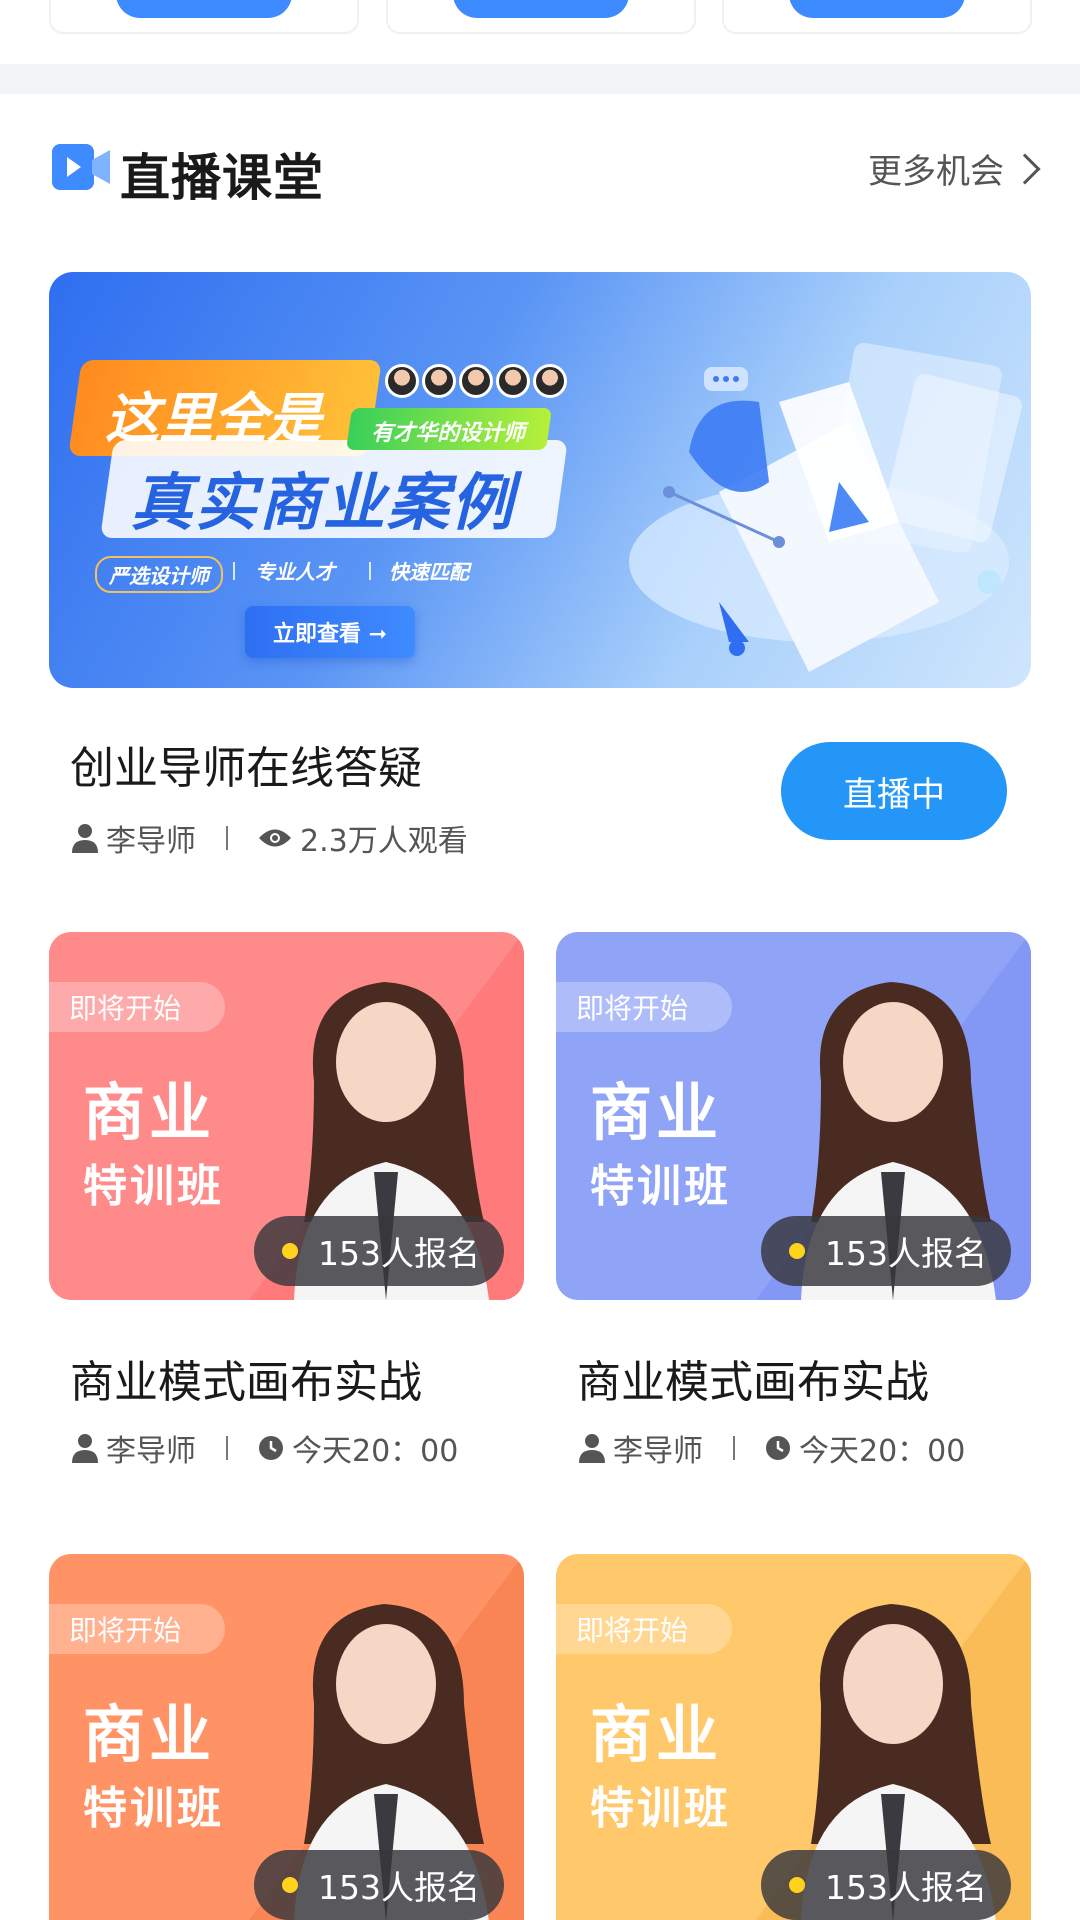  What do you see at coordinates (793, 1737) in the screenshot?
I see `course-card-4: 即将开始 商业 特训班 153人报名` at bounding box center [793, 1737].